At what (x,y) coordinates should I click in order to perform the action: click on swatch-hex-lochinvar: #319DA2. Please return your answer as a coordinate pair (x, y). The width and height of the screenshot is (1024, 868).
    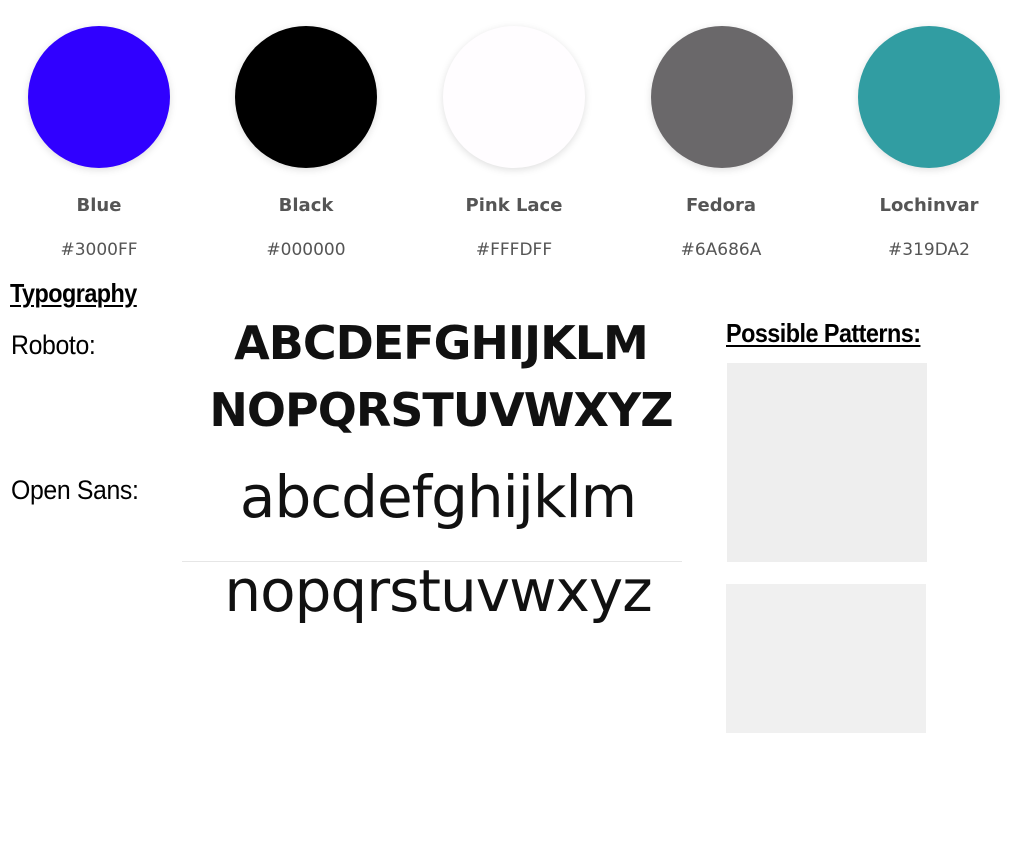
    Looking at the image, I should click on (929, 250).